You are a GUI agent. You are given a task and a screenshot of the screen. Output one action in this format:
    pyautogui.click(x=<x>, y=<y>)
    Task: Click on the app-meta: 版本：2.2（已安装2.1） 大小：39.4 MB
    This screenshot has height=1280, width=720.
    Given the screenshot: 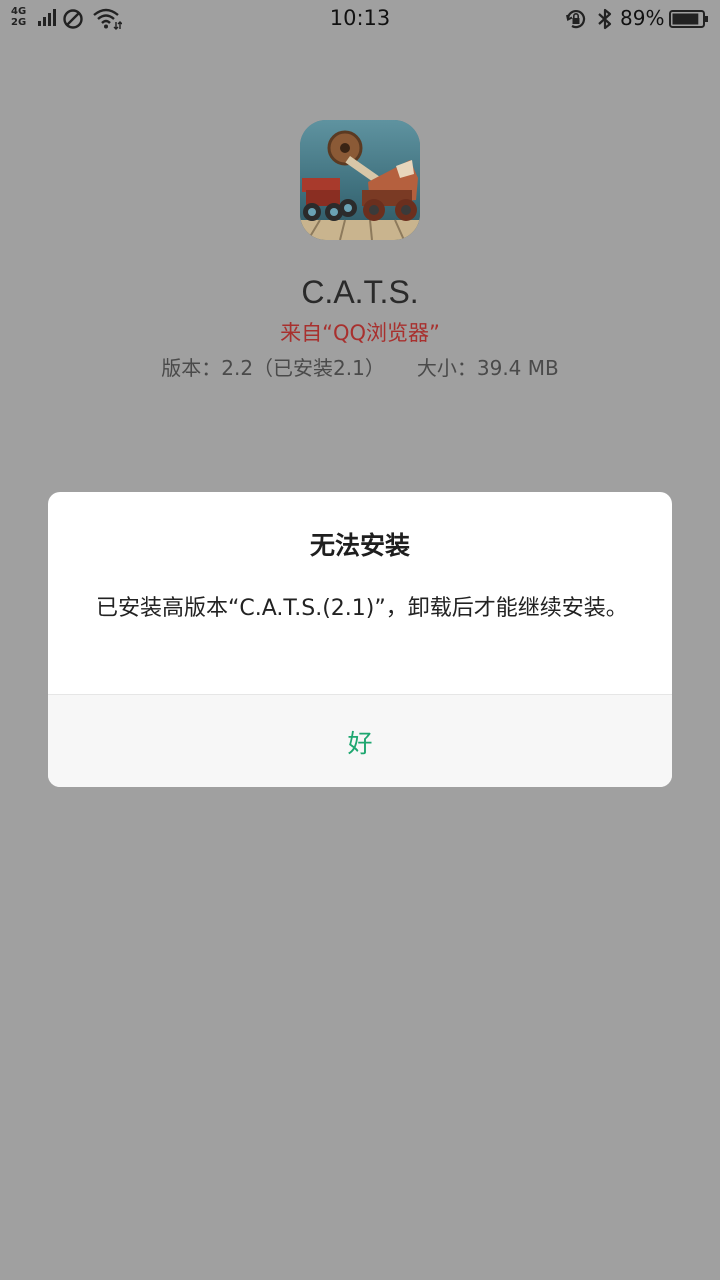 What is the action you would take?
    pyautogui.click(x=360, y=366)
    